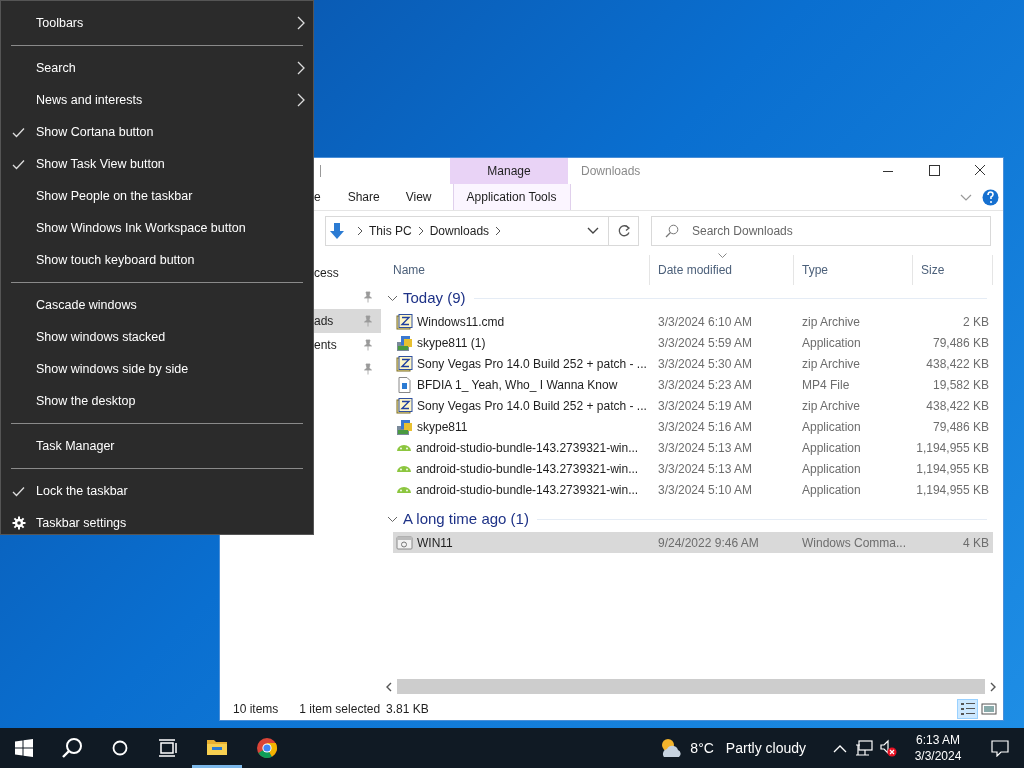 The height and width of the screenshot is (768, 1024). I want to click on breadcrumb: Downloads, so click(459, 231).